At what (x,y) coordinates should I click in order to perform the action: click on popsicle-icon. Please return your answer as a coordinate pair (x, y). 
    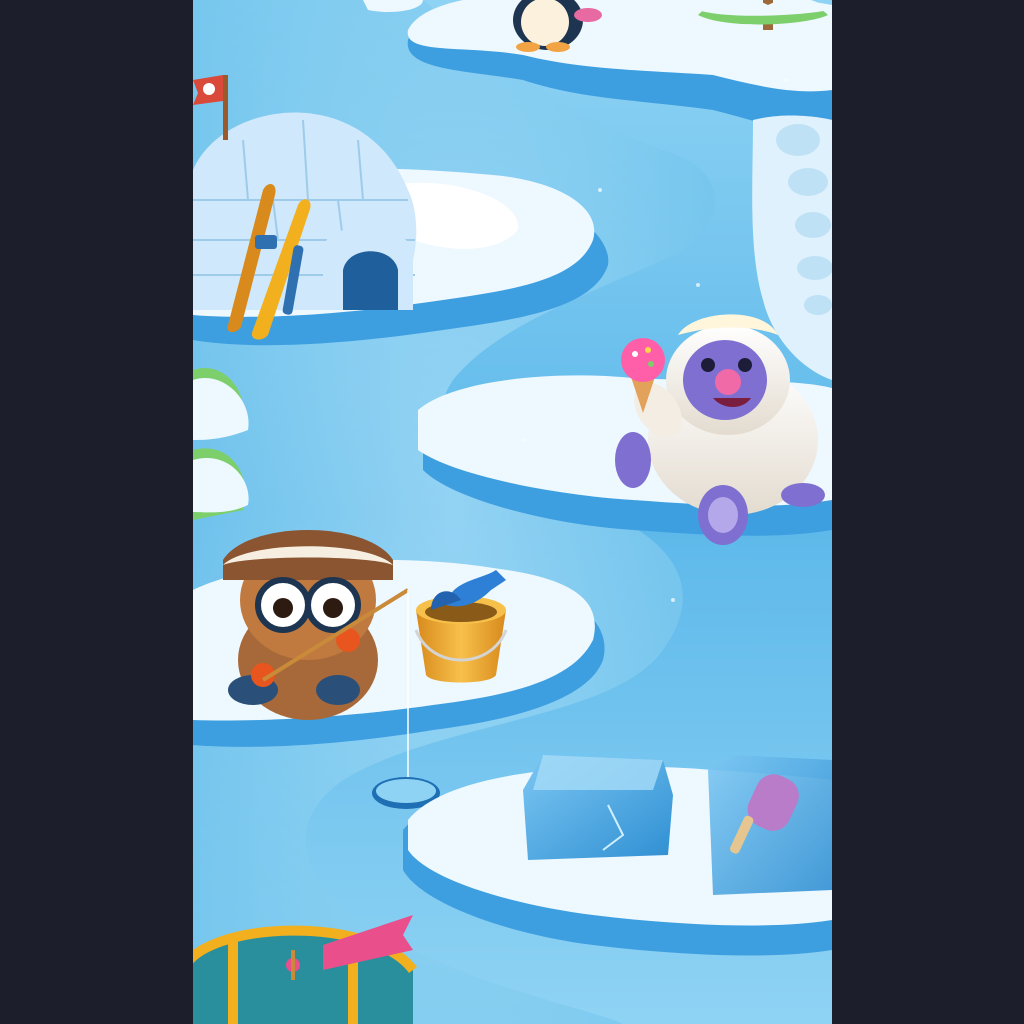
    Looking at the image, I should click on (770, 825).